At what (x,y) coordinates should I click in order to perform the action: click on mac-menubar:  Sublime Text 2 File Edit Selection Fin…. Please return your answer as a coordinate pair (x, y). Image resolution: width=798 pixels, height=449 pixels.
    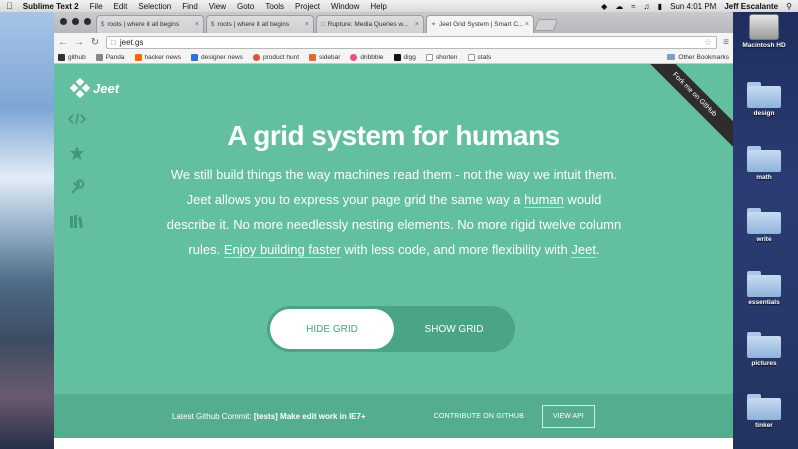
    Looking at the image, I should click on (399, 6).